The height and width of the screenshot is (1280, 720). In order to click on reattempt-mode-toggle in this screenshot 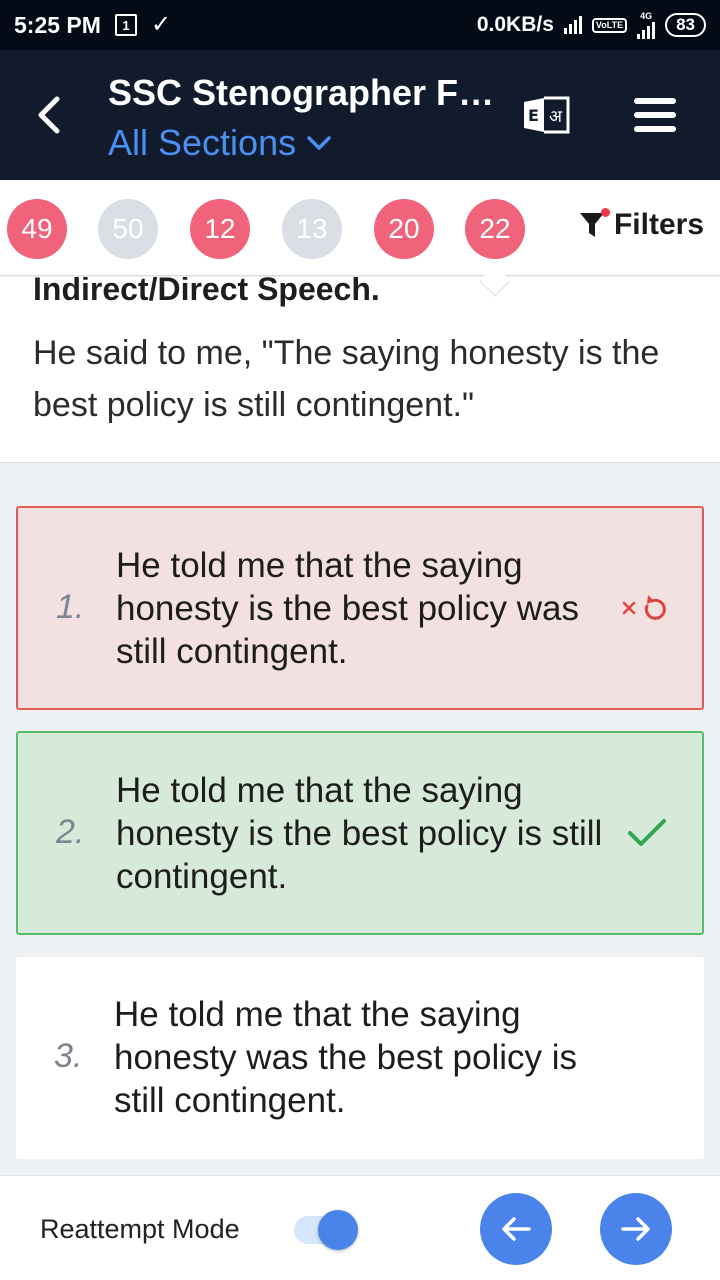, I will do `click(327, 1230)`.